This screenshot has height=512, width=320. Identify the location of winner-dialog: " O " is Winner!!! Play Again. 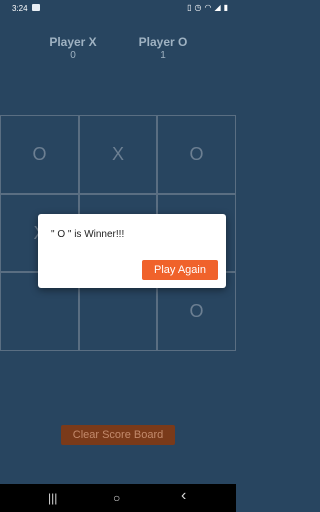
(132, 251).